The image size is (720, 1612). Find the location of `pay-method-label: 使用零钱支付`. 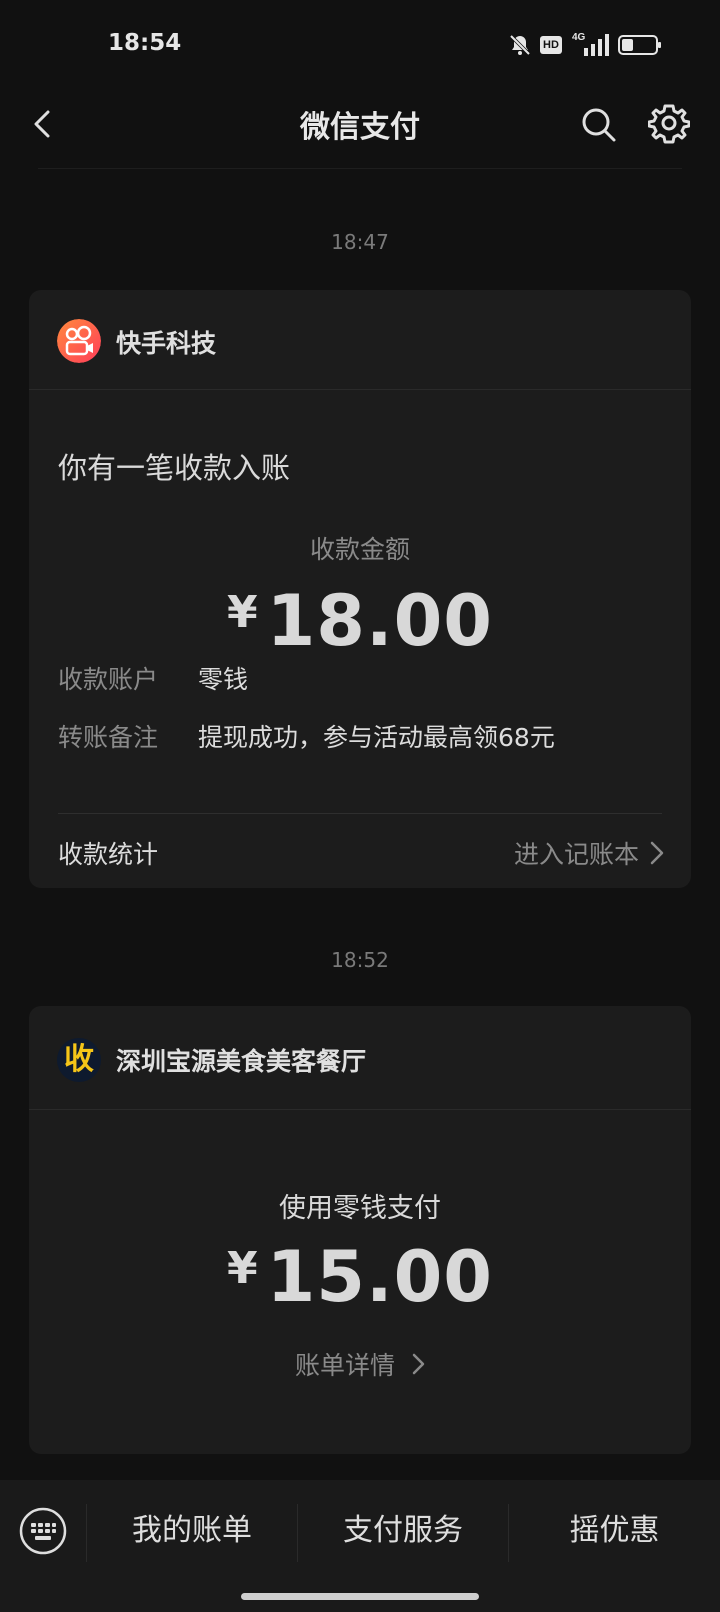

pay-method-label: 使用零钱支付 is located at coordinates (360, 1208).